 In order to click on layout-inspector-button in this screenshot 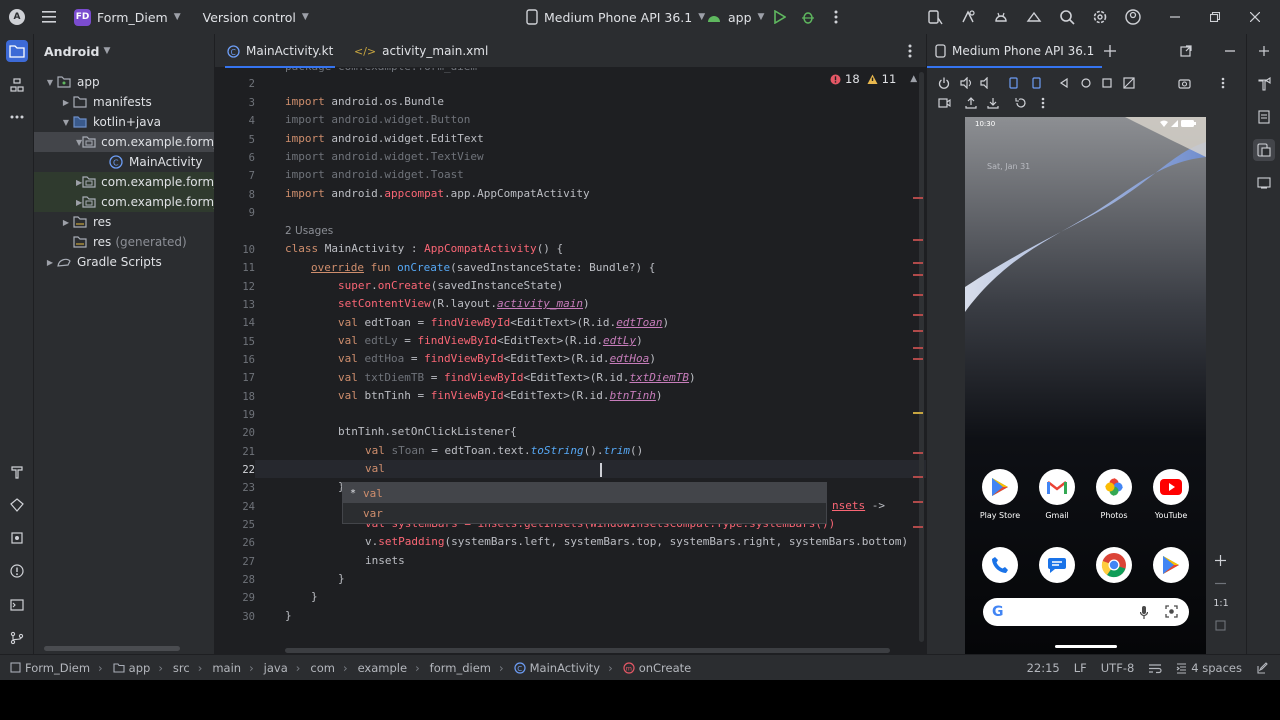, I will do `click(1264, 117)`.